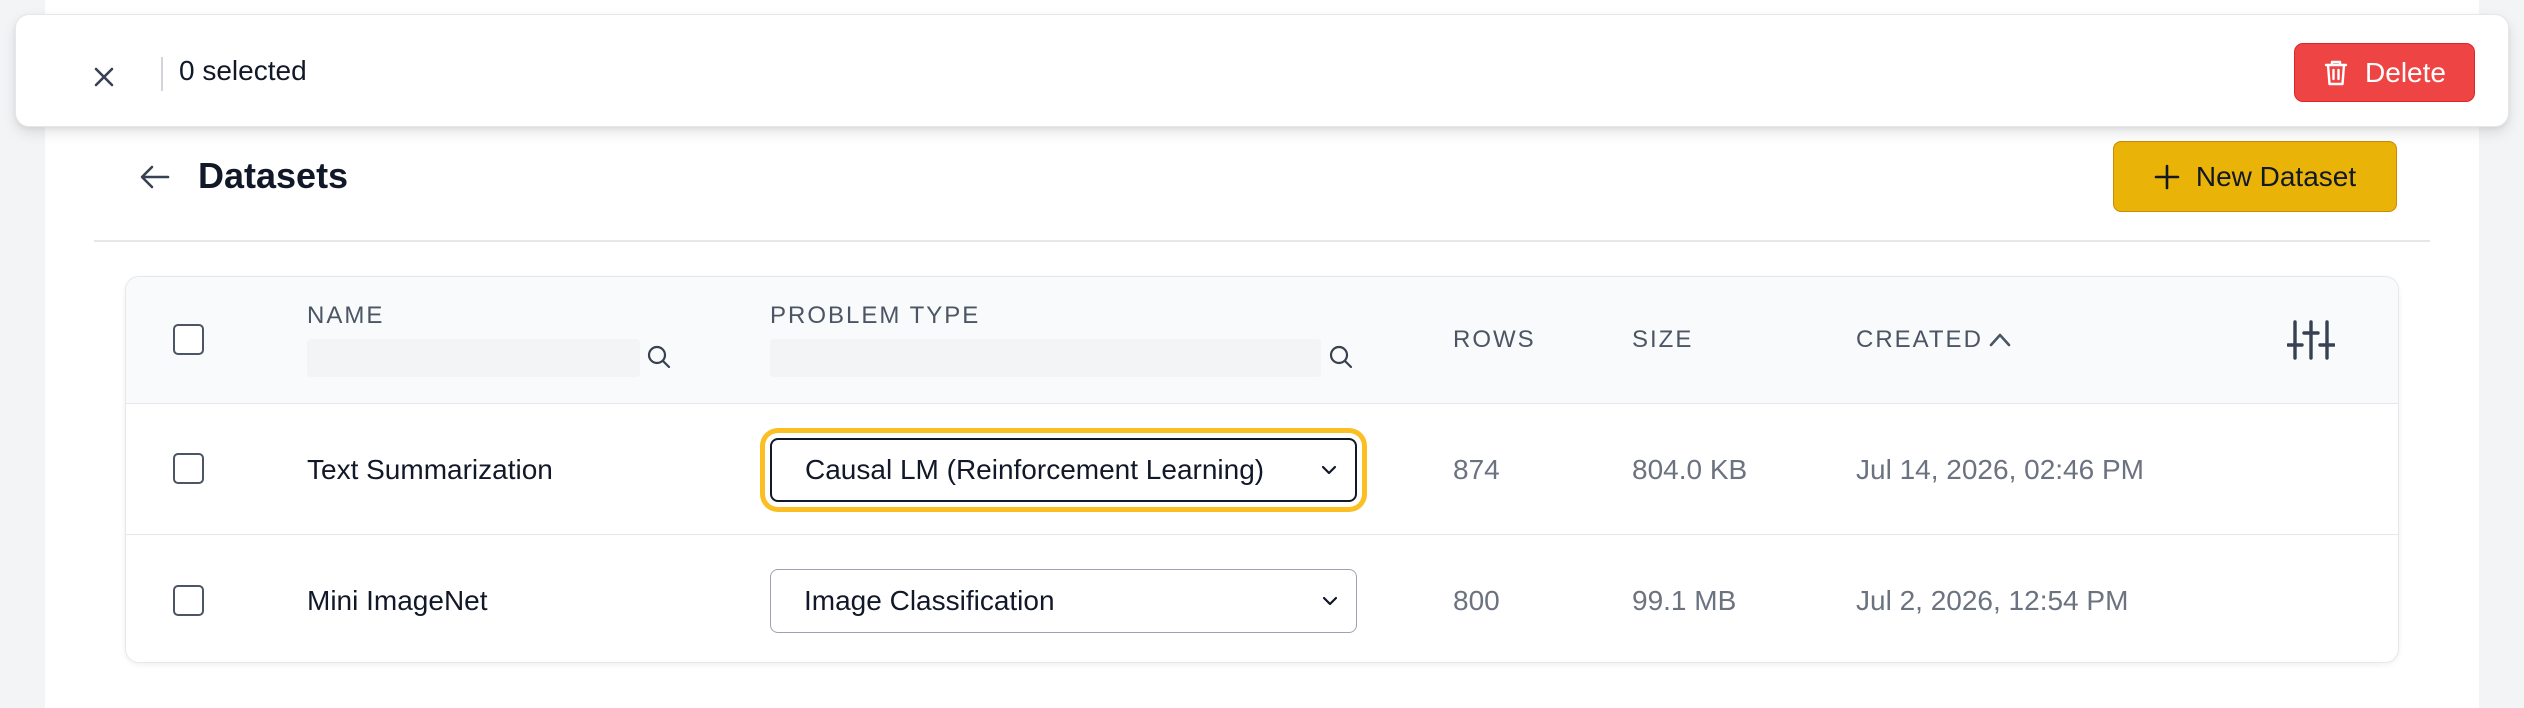 This screenshot has width=2524, height=708. What do you see at coordinates (1476, 469) in the screenshot?
I see `dataset-rows: 874` at bounding box center [1476, 469].